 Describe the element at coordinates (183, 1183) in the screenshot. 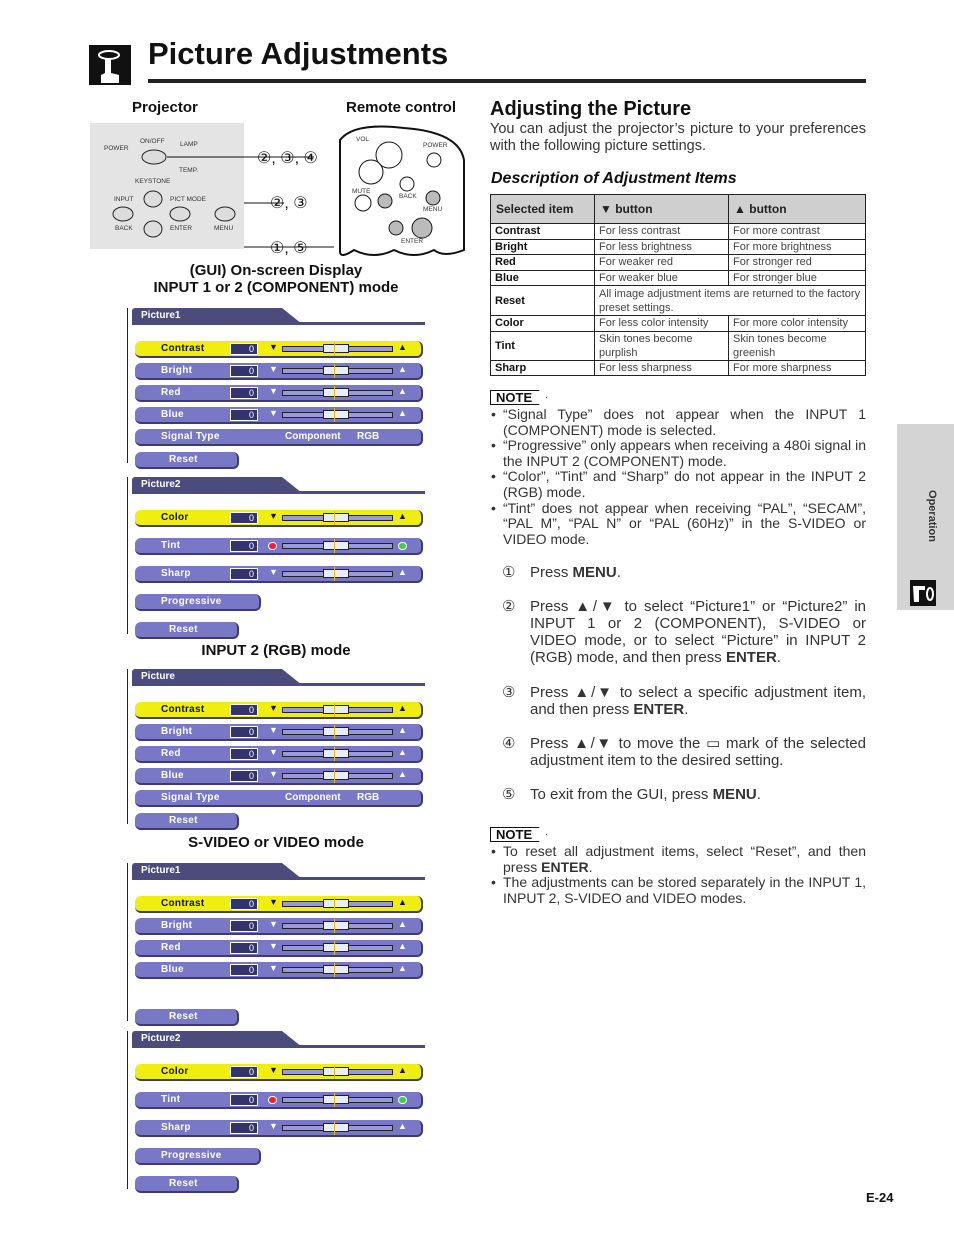

I see `menu-item-label: Reset` at that location.